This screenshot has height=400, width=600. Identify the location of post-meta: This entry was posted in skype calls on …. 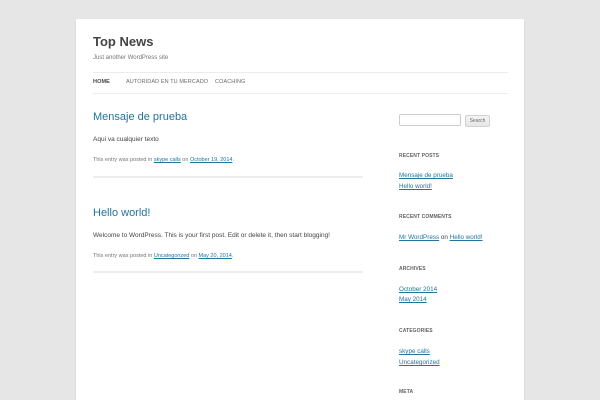
(163, 160).